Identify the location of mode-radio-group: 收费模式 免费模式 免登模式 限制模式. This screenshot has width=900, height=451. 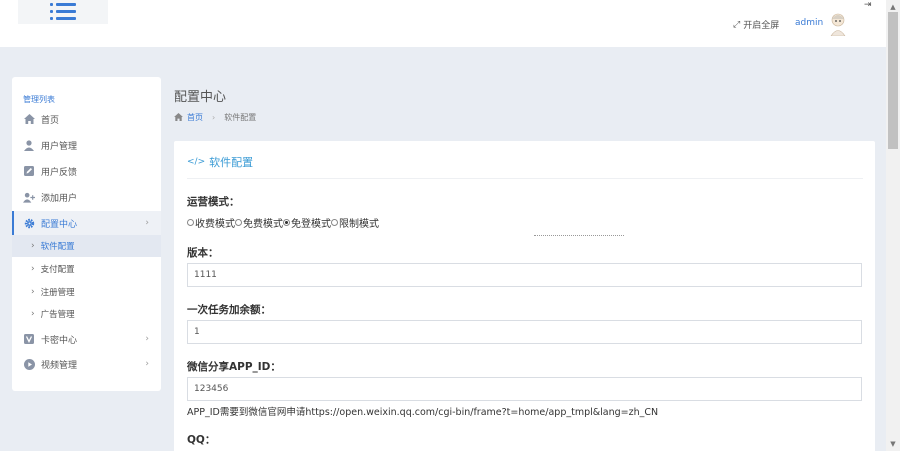
(283, 222).